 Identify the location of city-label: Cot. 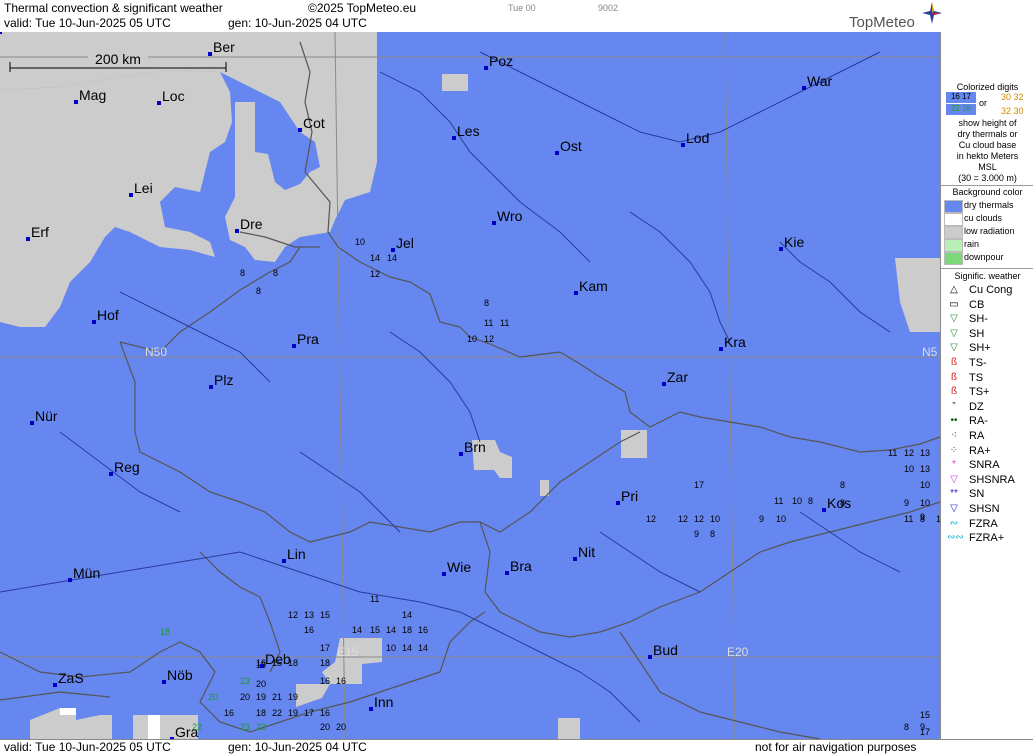
(314, 123).